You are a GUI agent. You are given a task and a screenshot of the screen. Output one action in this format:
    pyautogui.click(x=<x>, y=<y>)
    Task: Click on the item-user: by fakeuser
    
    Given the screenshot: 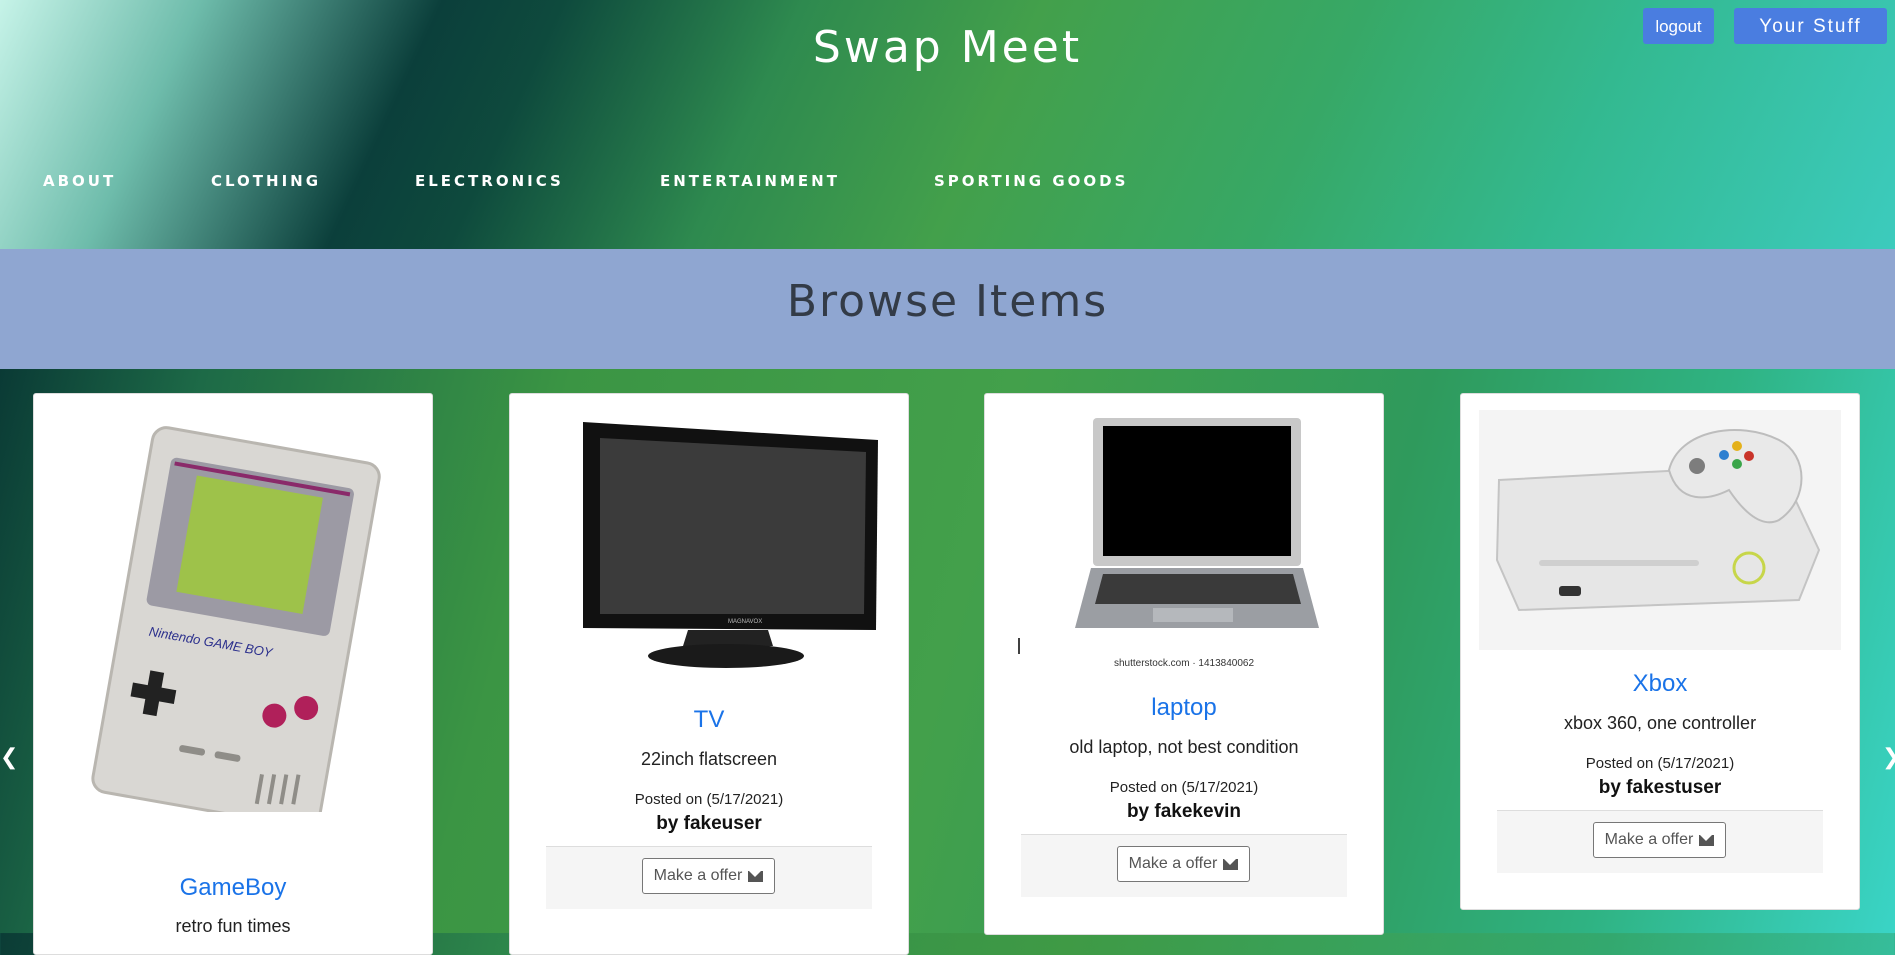 What is the action you would take?
    pyautogui.click(x=709, y=823)
    